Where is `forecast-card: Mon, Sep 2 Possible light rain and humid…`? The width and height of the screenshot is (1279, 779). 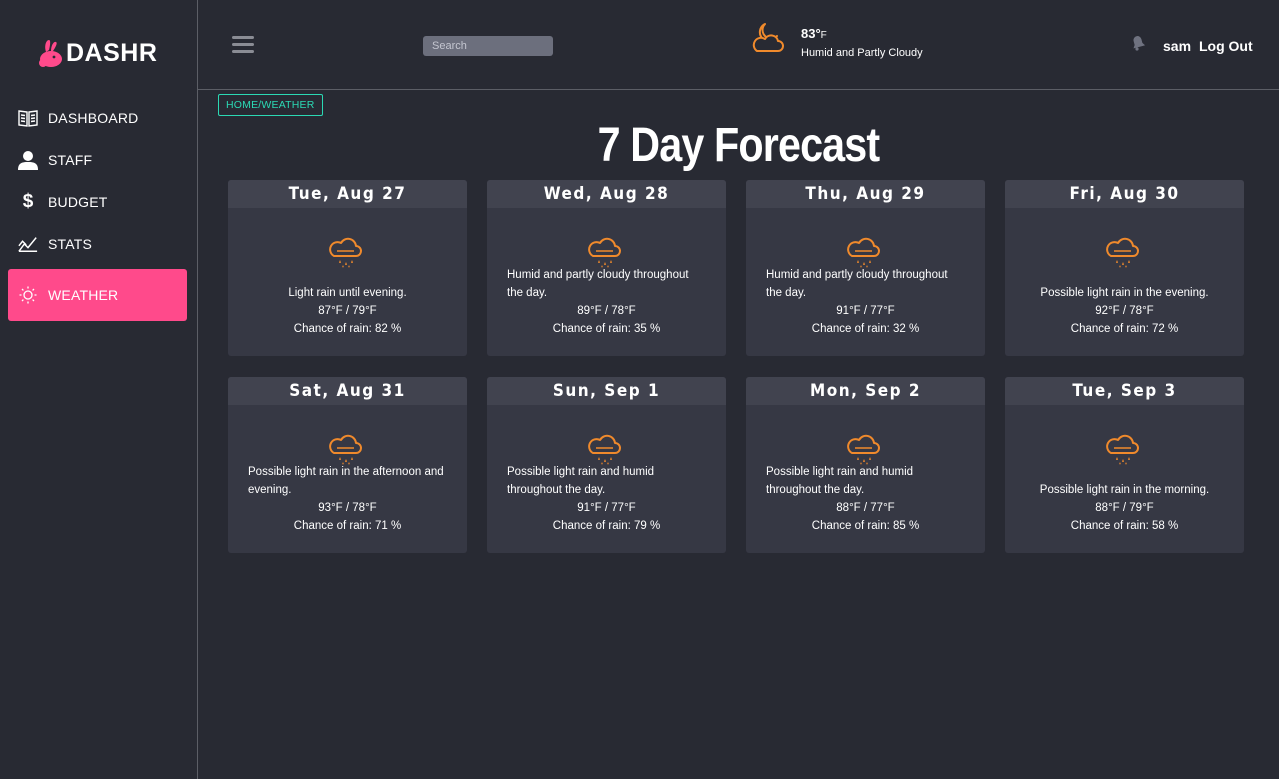
forecast-card: Mon, Sep 2 Possible light rain and humid… is located at coordinates (865, 465).